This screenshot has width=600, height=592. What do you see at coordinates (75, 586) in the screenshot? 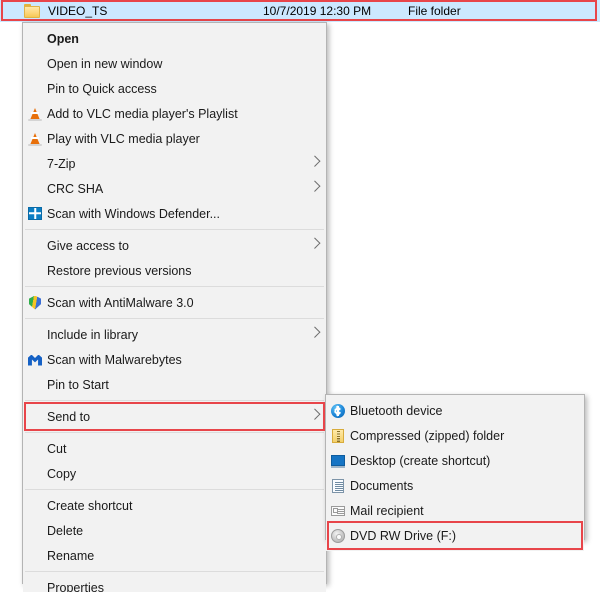
I see `menu-item-label: Properties` at bounding box center [75, 586].